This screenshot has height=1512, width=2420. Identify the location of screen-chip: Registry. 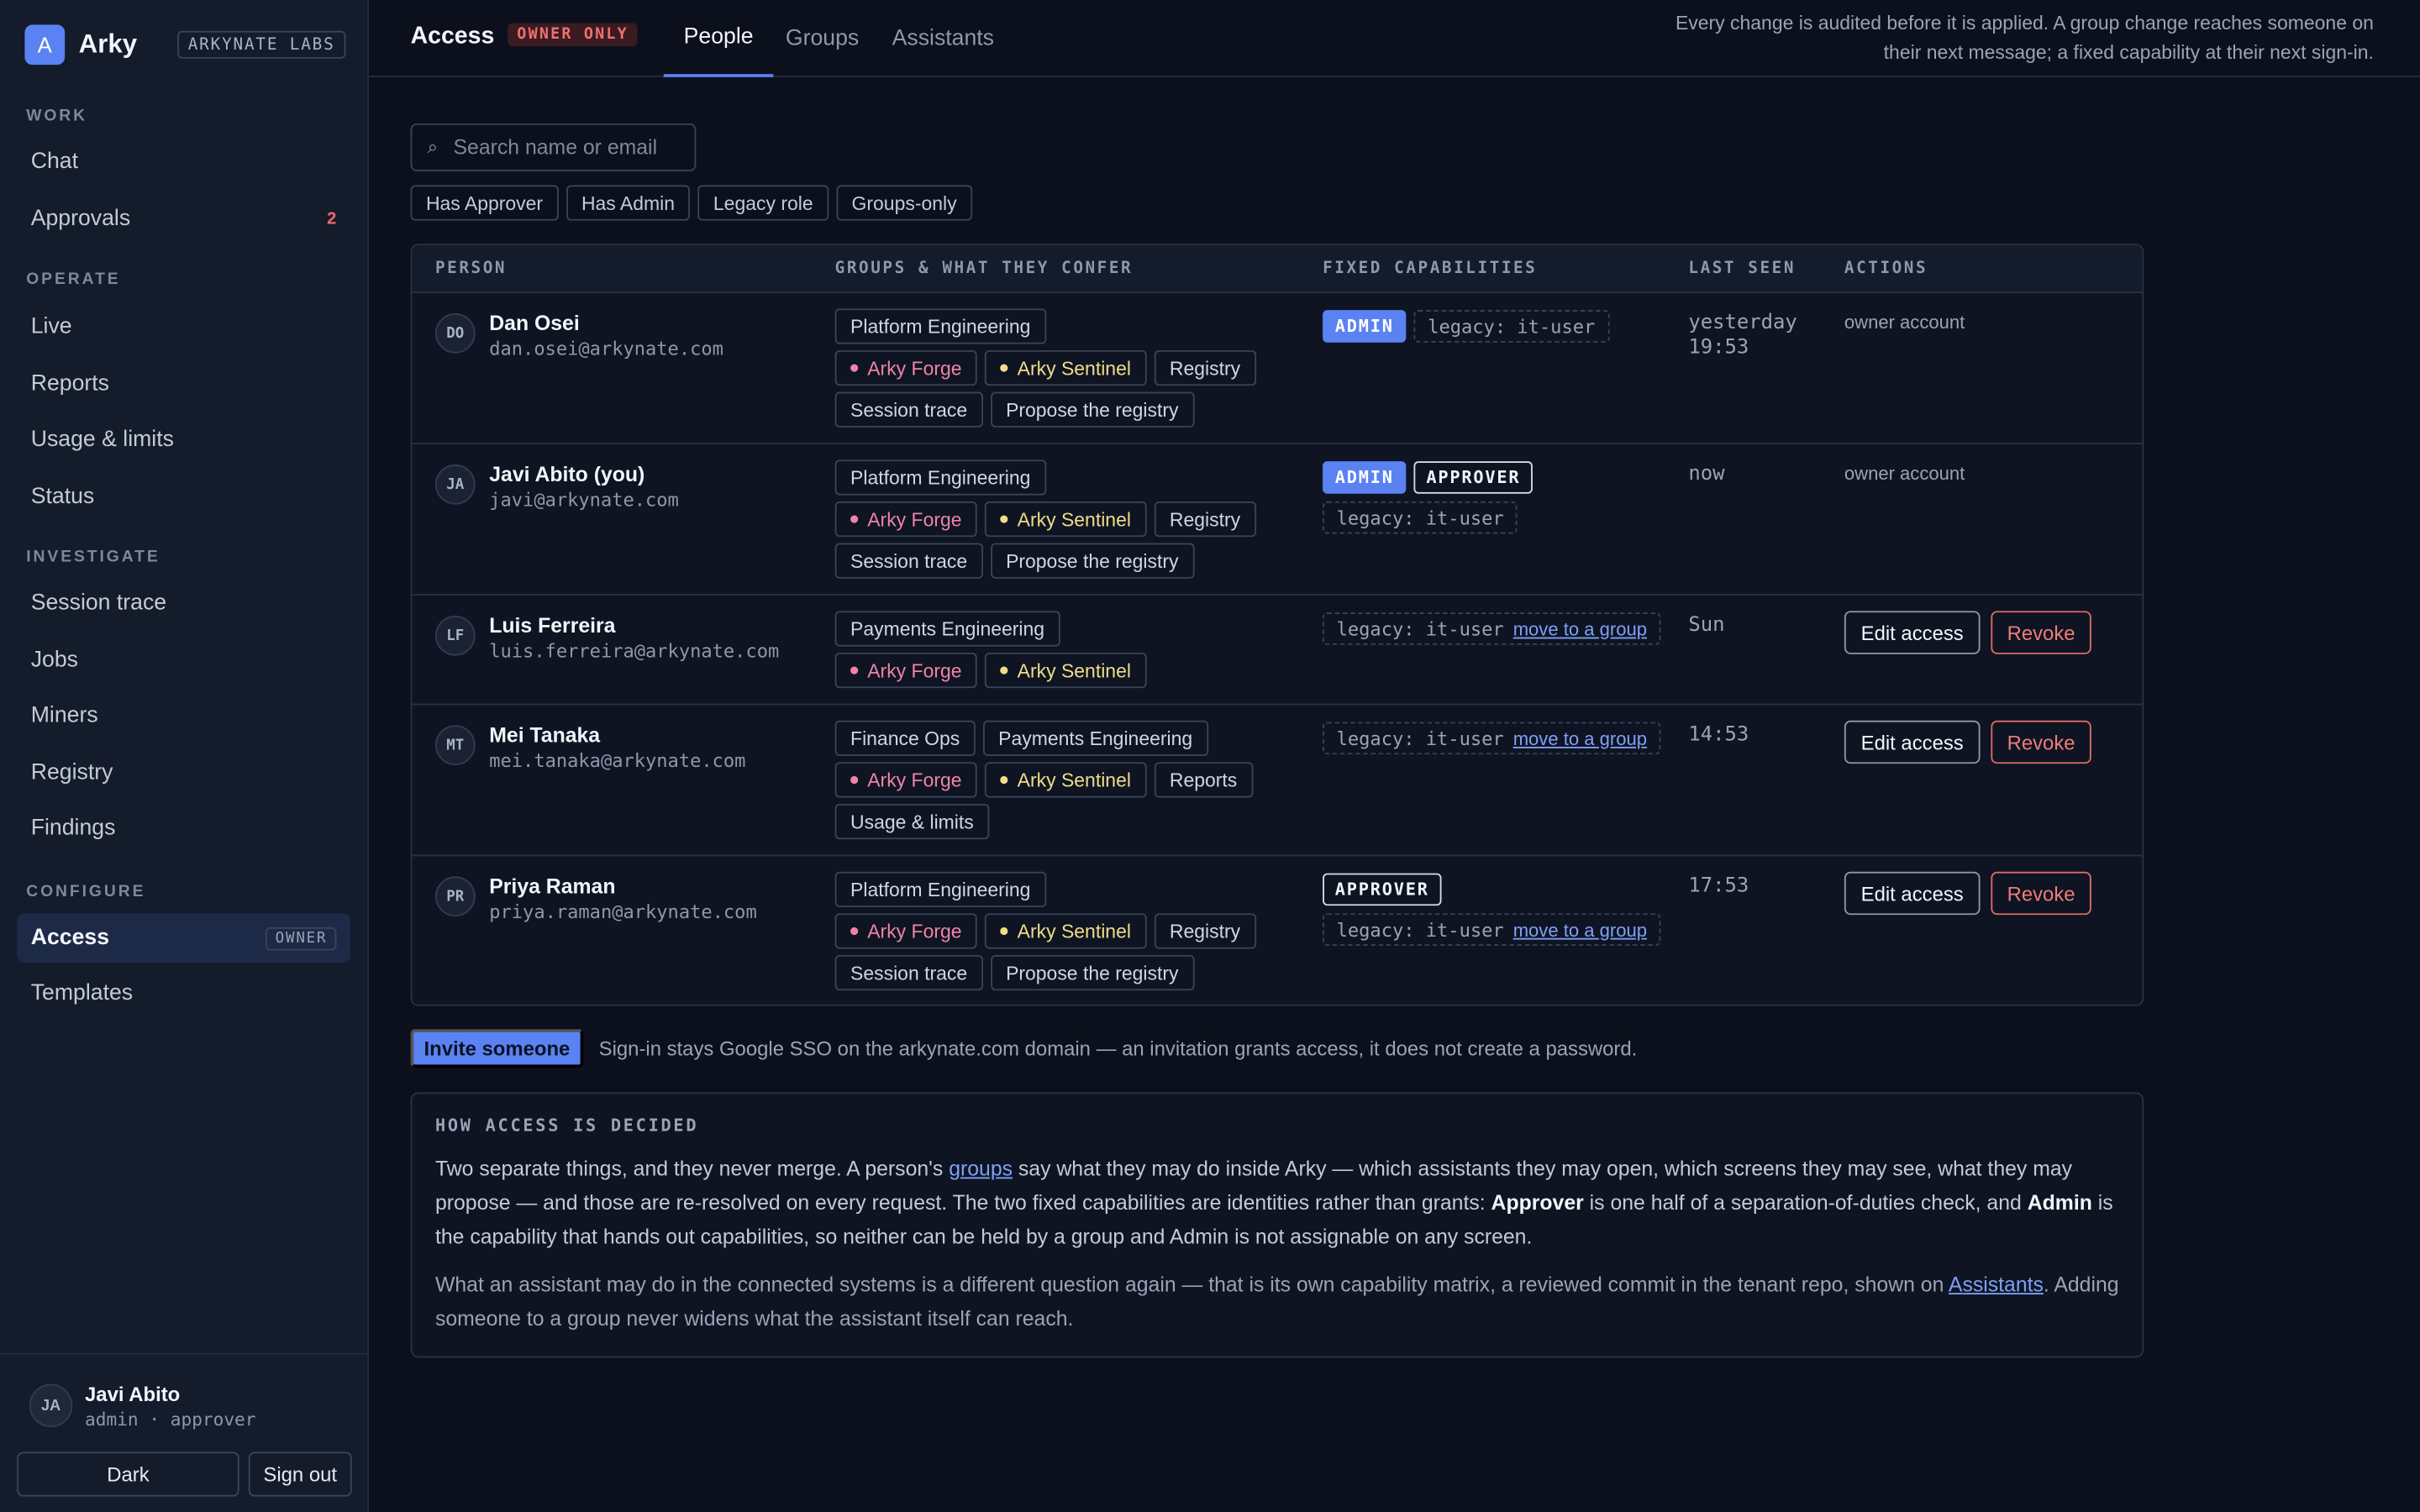
(1205, 931).